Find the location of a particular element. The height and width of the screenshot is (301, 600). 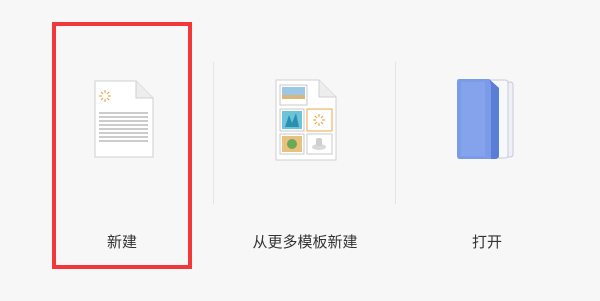

open-label: 打开 is located at coordinates (487, 242).